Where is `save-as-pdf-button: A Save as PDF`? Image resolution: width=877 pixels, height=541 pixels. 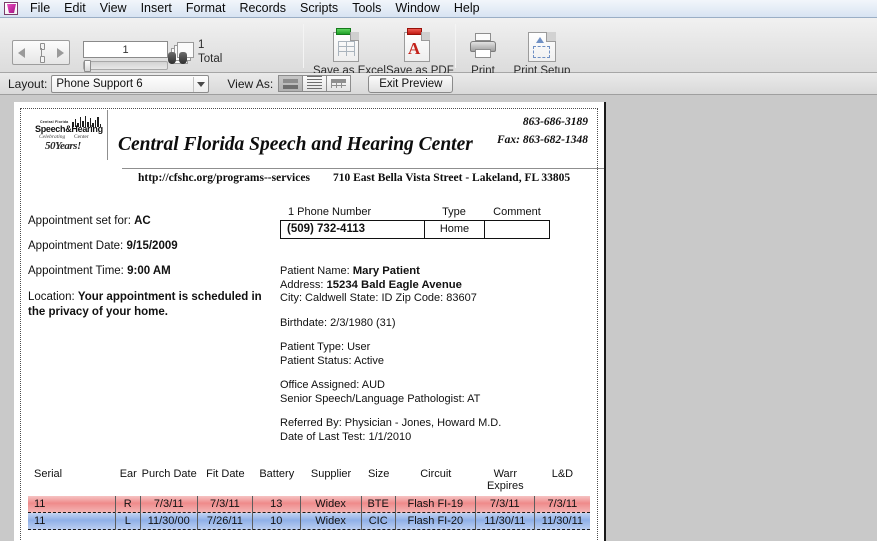
save-as-pdf-button: A Save as PDF is located at coordinates (420, 52).